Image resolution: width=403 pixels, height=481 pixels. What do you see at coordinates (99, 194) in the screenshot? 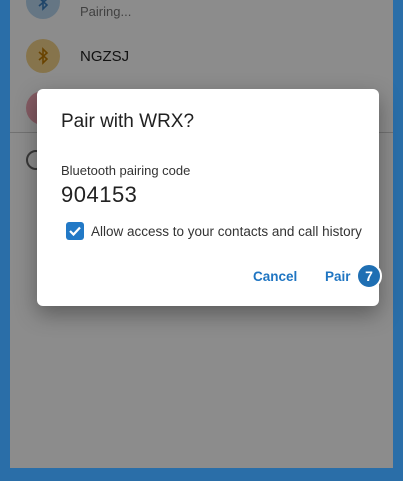
I see `pairing-code-value: 904153` at bounding box center [99, 194].